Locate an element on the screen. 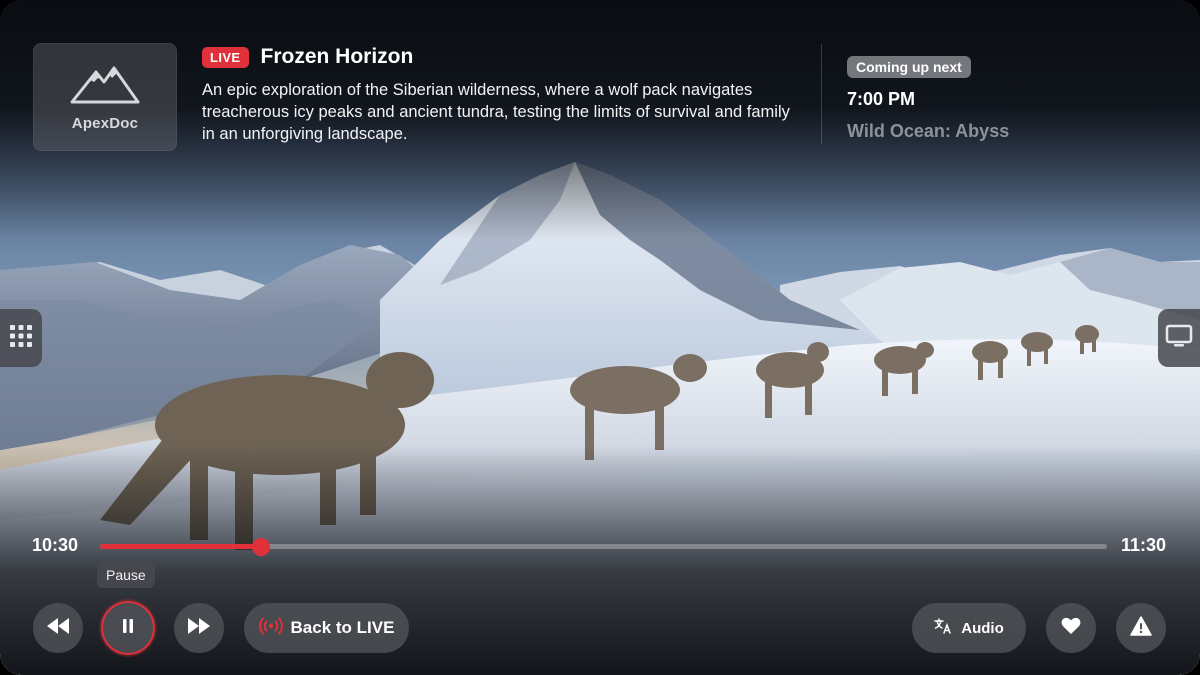 The width and height of the screenshot is (1200, 675). fast-forward-icon is located at coordinates (199, 628).